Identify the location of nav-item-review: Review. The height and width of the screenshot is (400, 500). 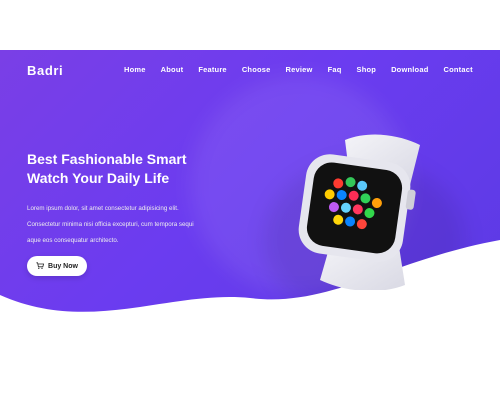
(299, 69).